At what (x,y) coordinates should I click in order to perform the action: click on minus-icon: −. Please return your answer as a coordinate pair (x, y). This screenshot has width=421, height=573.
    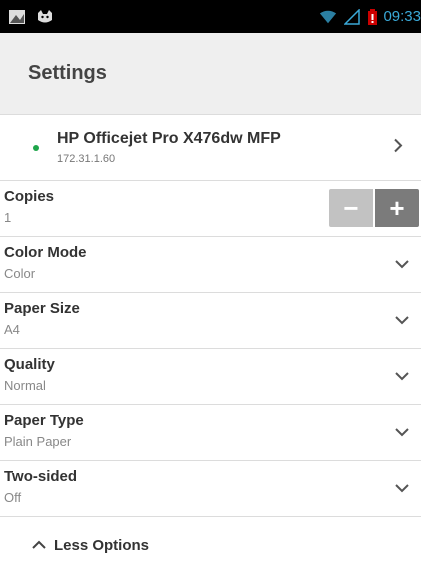
    Looking at the image, I should click on (351, 207).